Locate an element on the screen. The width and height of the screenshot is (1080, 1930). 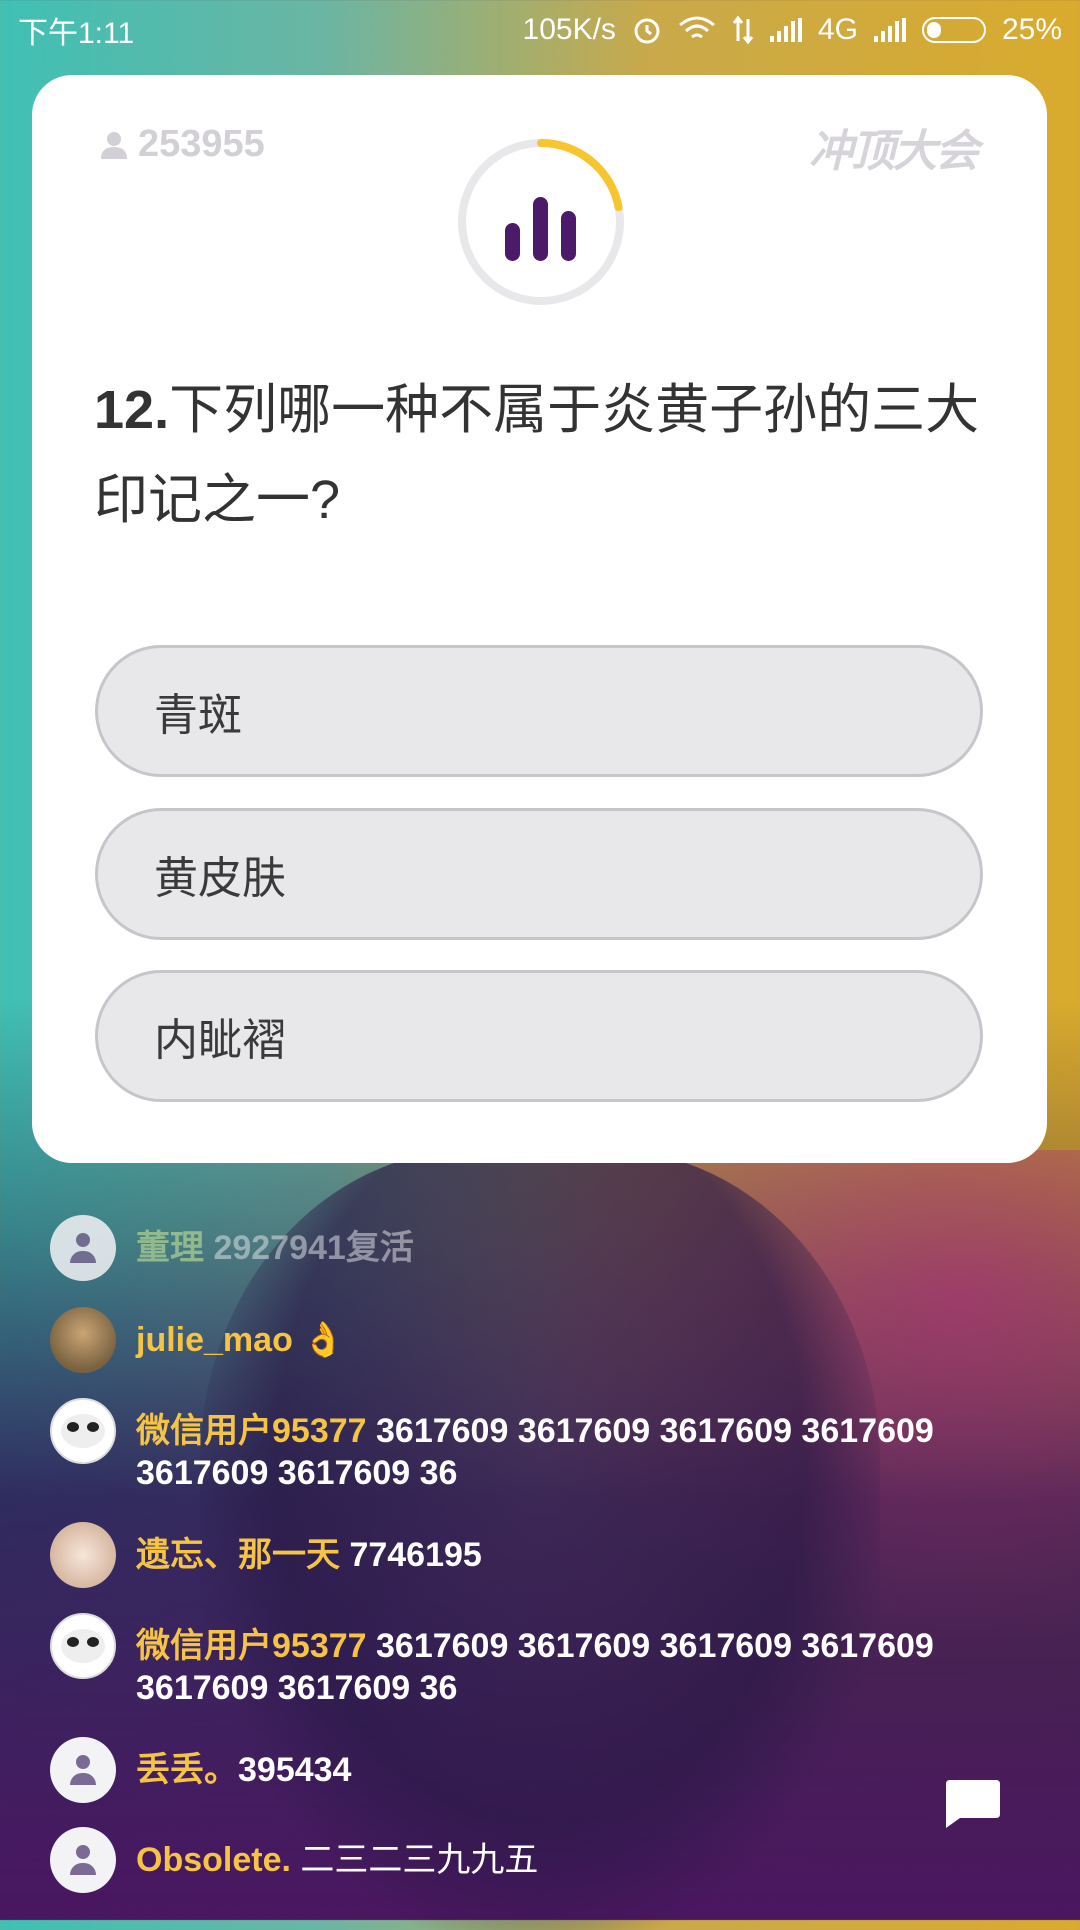
question: 12.下列哪一种不属于炎黄子孙的三大印记之一? is located at coordinates (544, 455).